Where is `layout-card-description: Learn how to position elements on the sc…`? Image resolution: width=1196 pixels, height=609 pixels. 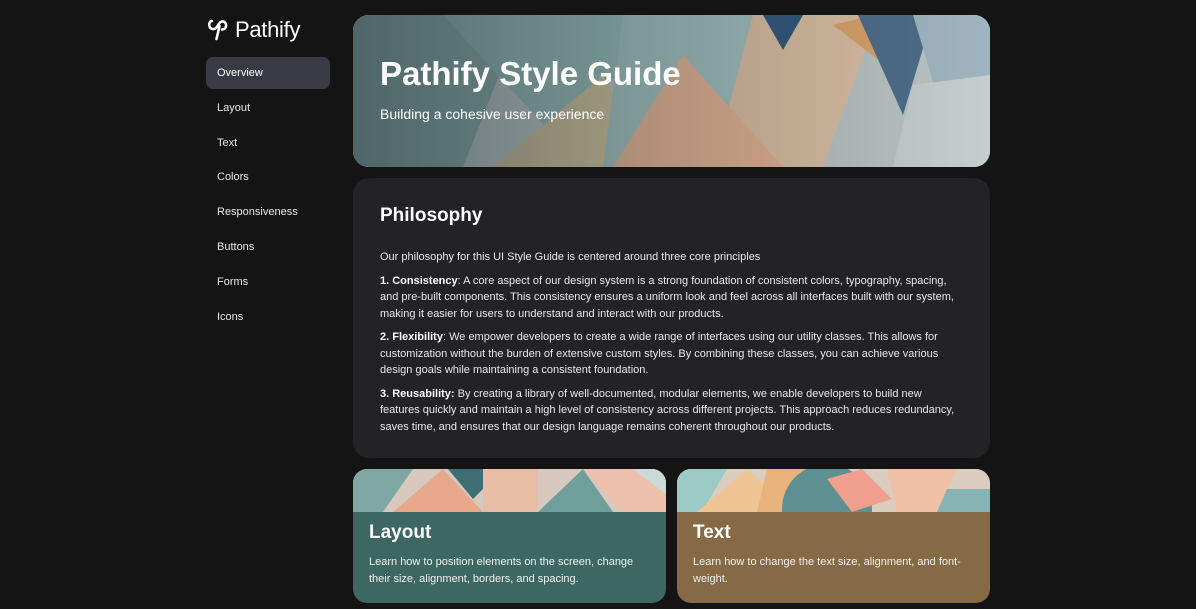 layout-card-description: Learn how to position elements on the sc… is located at coordinates (501, 570).